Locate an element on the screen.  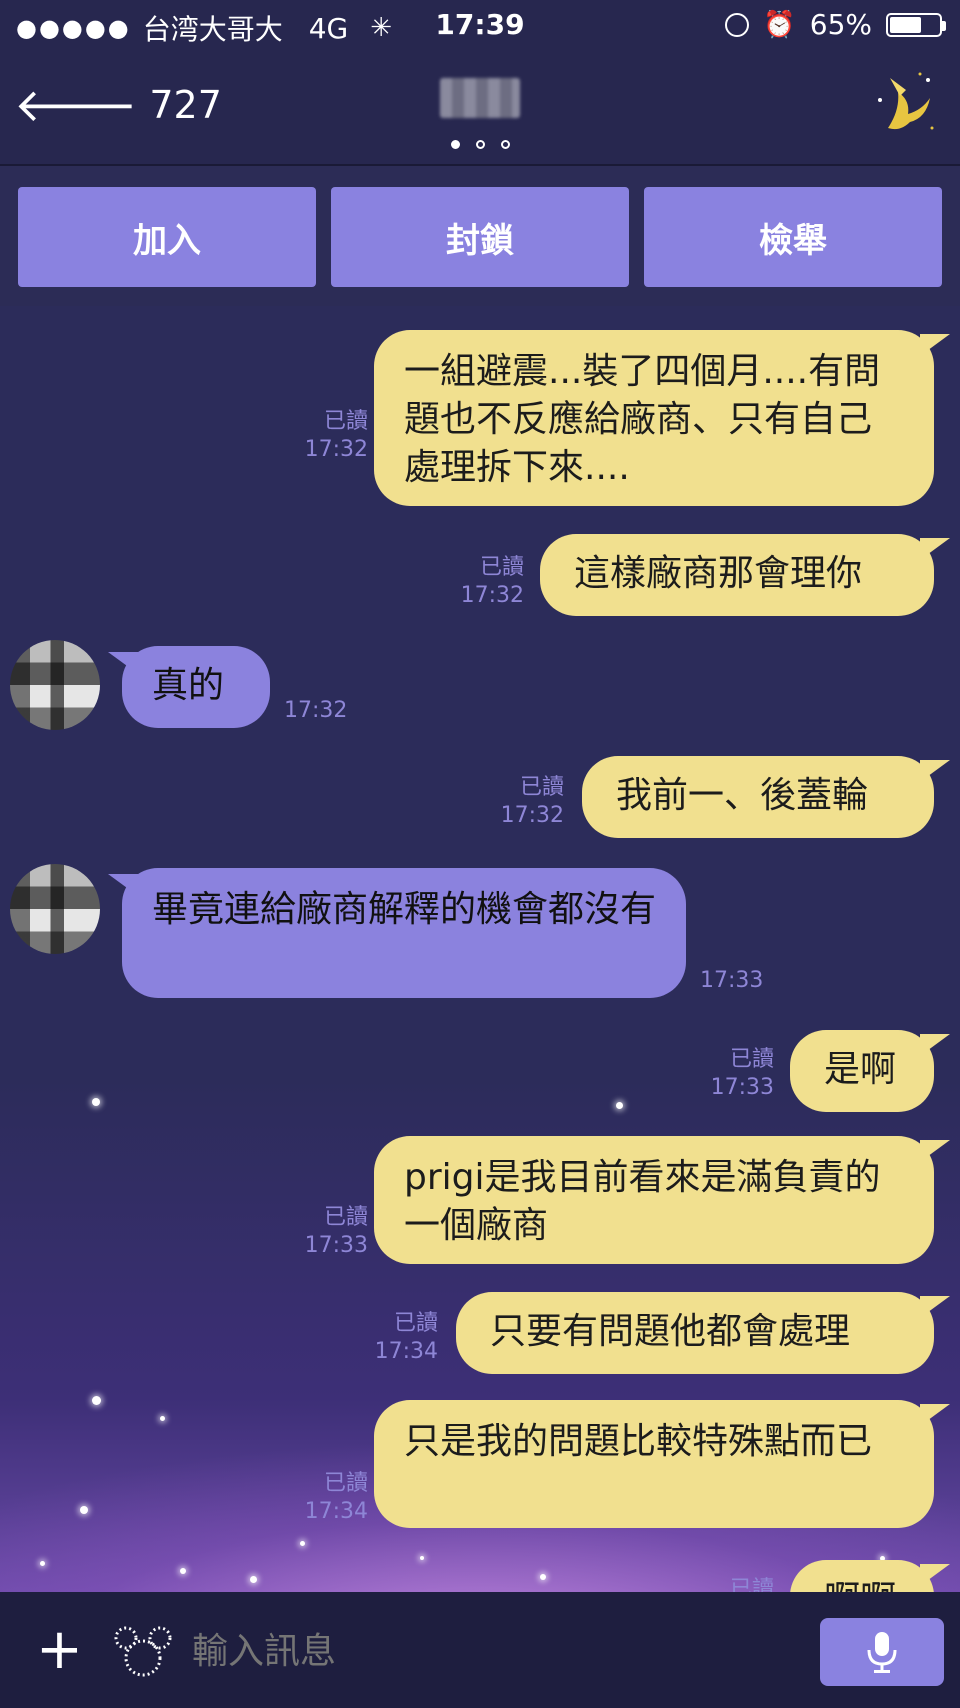
message-meta: 已讀 is located at coordinates (752, 1584).